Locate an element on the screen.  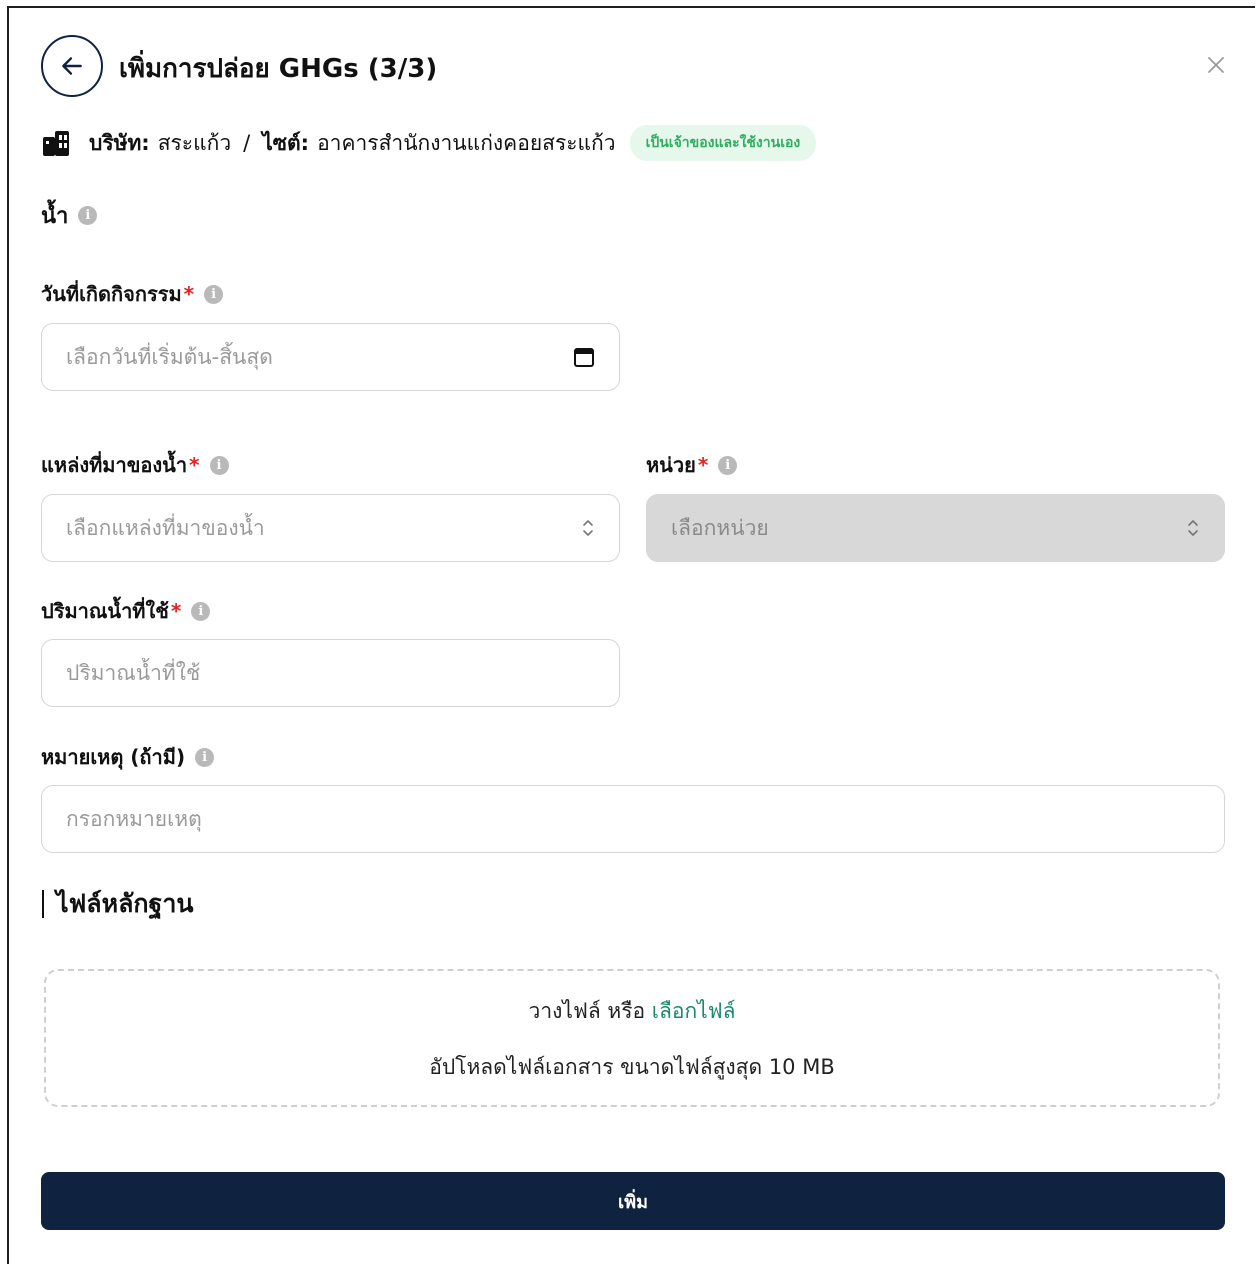
title-accent-bar is located at coordinates (43, 904).